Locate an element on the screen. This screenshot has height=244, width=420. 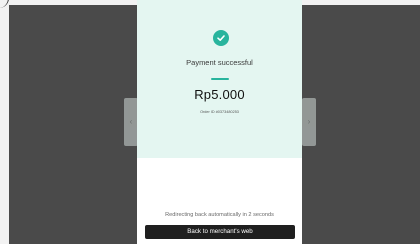
window-edge-left is located at coordinates (4, 122).